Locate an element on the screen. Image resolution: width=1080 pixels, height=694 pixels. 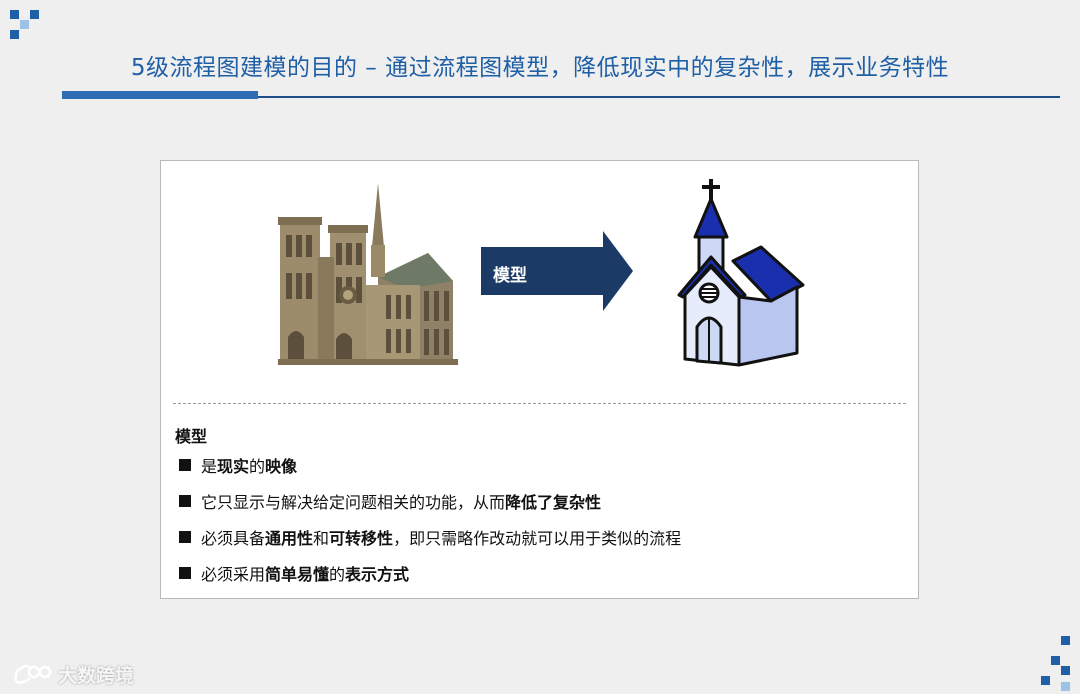
bullet-item: 必须具备通用性和可转移性，即只需略作改动就可以用于类似的流程 is located at coordinates (430, 543).